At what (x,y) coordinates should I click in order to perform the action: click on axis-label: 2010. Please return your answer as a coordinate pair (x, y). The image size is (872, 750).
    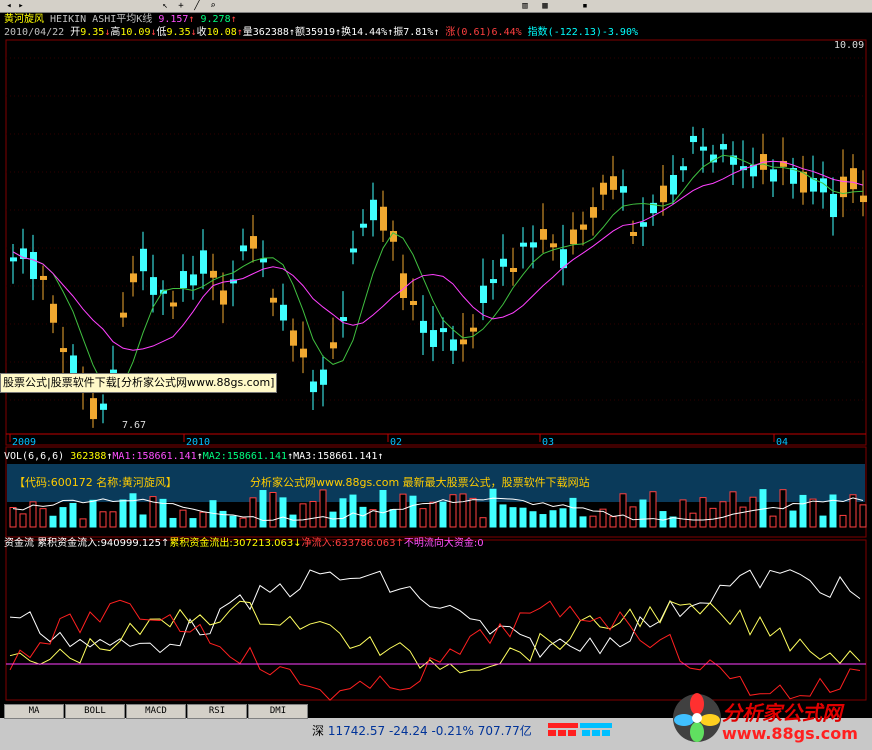
    Looking at the image, I should click on (198, 442).